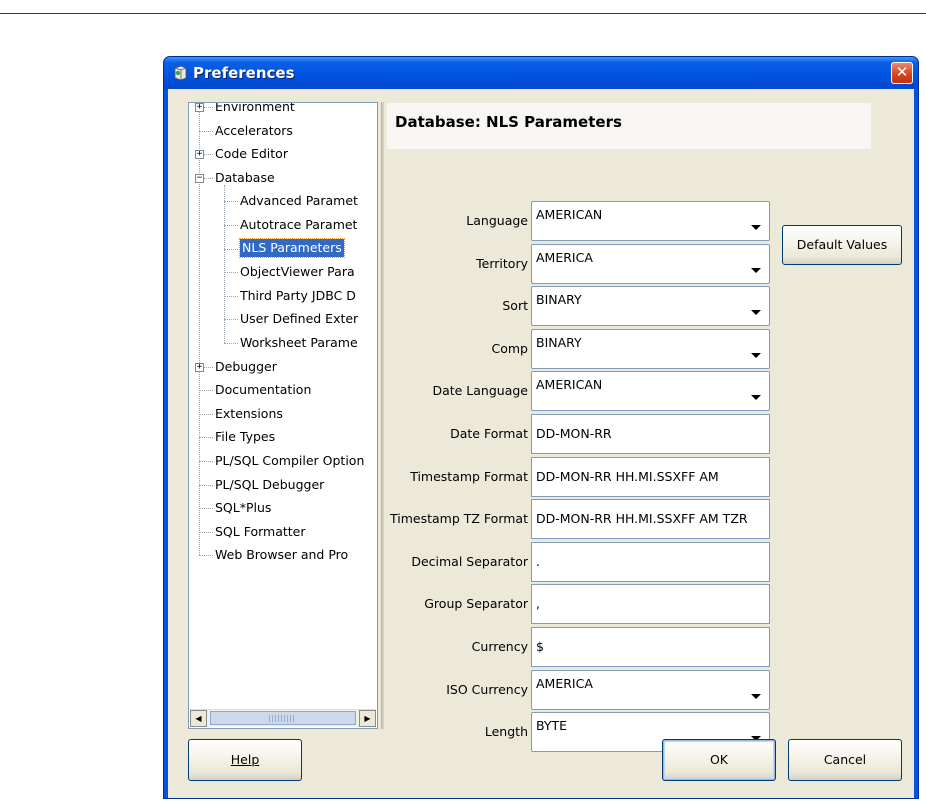 Image resolution: width=926 pixels, height=801 pixels. I want to click on help-label: Help, so click(245, 759).